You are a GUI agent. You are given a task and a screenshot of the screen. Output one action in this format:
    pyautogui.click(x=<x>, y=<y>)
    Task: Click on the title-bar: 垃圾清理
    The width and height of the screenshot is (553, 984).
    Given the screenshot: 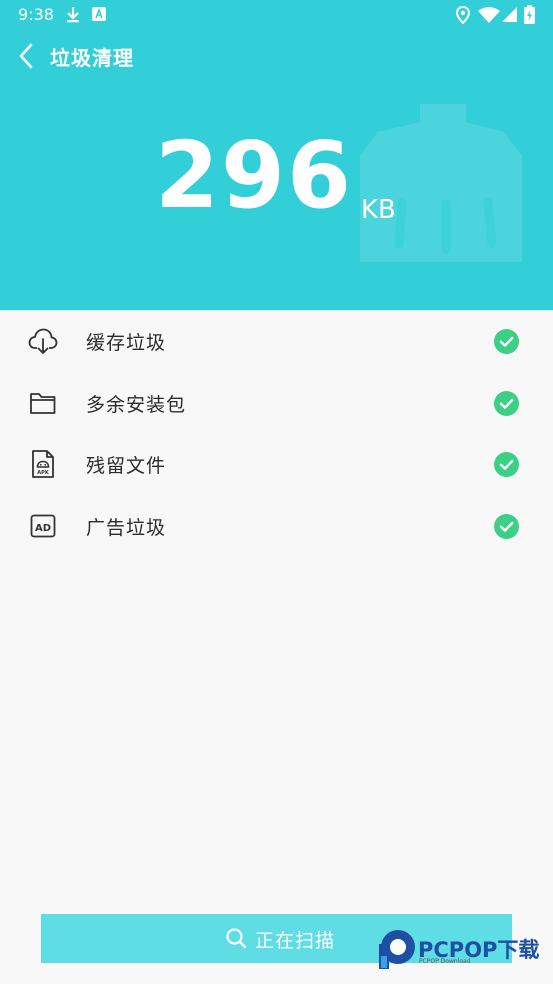 What is the action you would take?
    pyautogui.click(x=276, y=56)
    